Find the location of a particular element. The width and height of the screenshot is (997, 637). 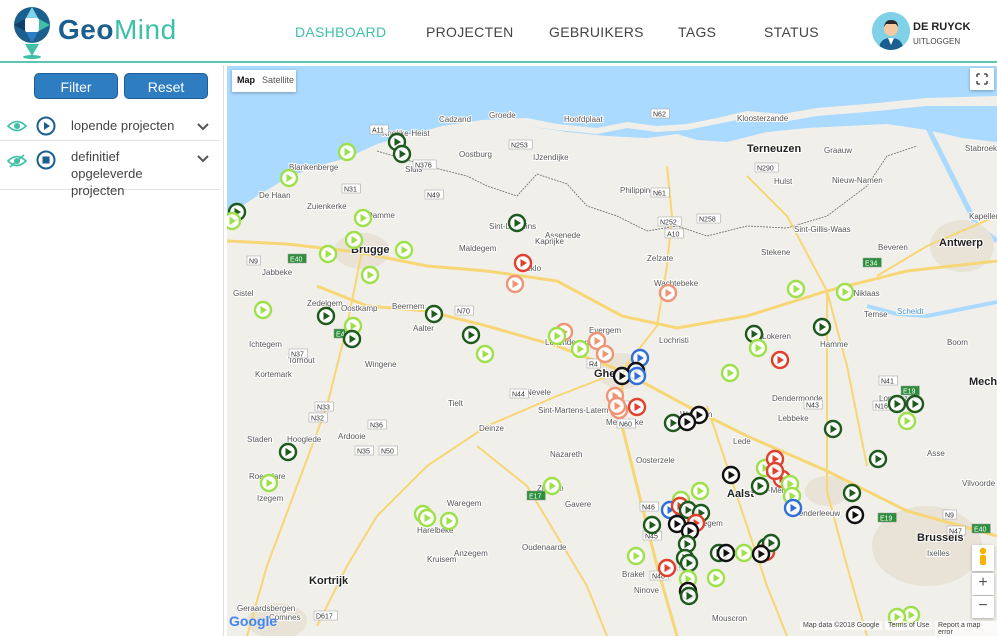

map-place-label: Ardooie is located at coordinates (352, 436).